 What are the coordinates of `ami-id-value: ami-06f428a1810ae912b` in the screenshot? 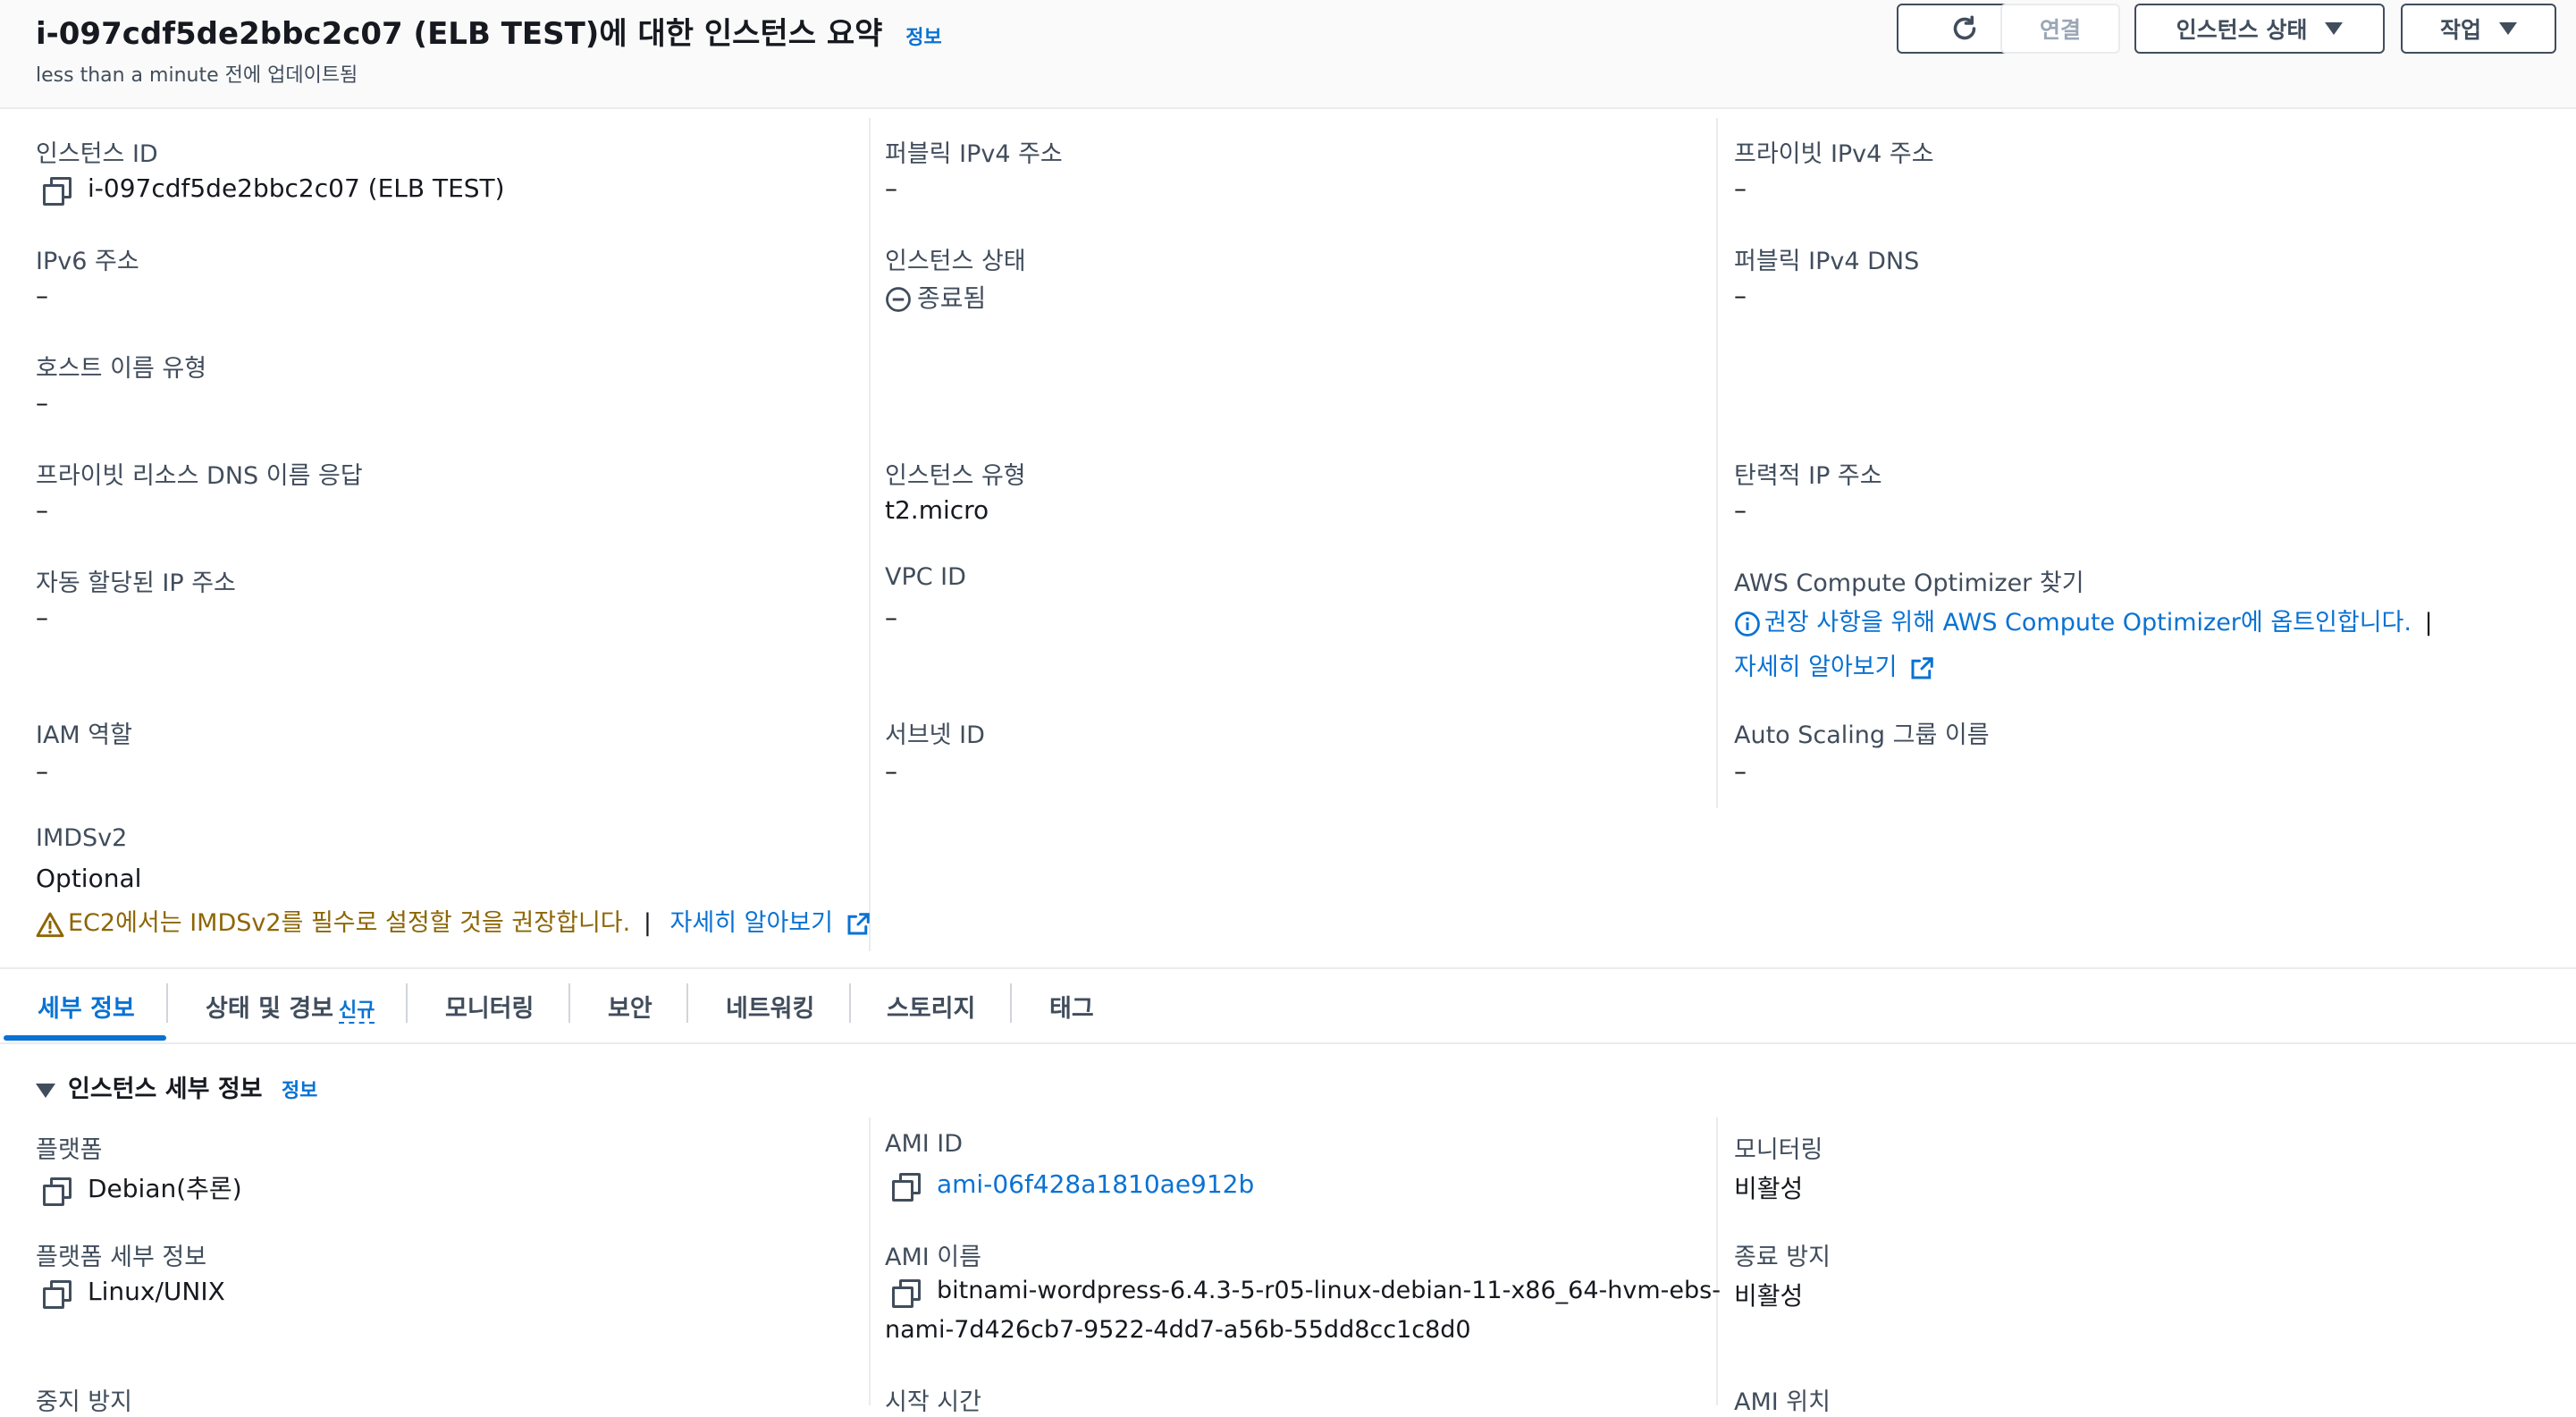 It's located at (1073, 1185).